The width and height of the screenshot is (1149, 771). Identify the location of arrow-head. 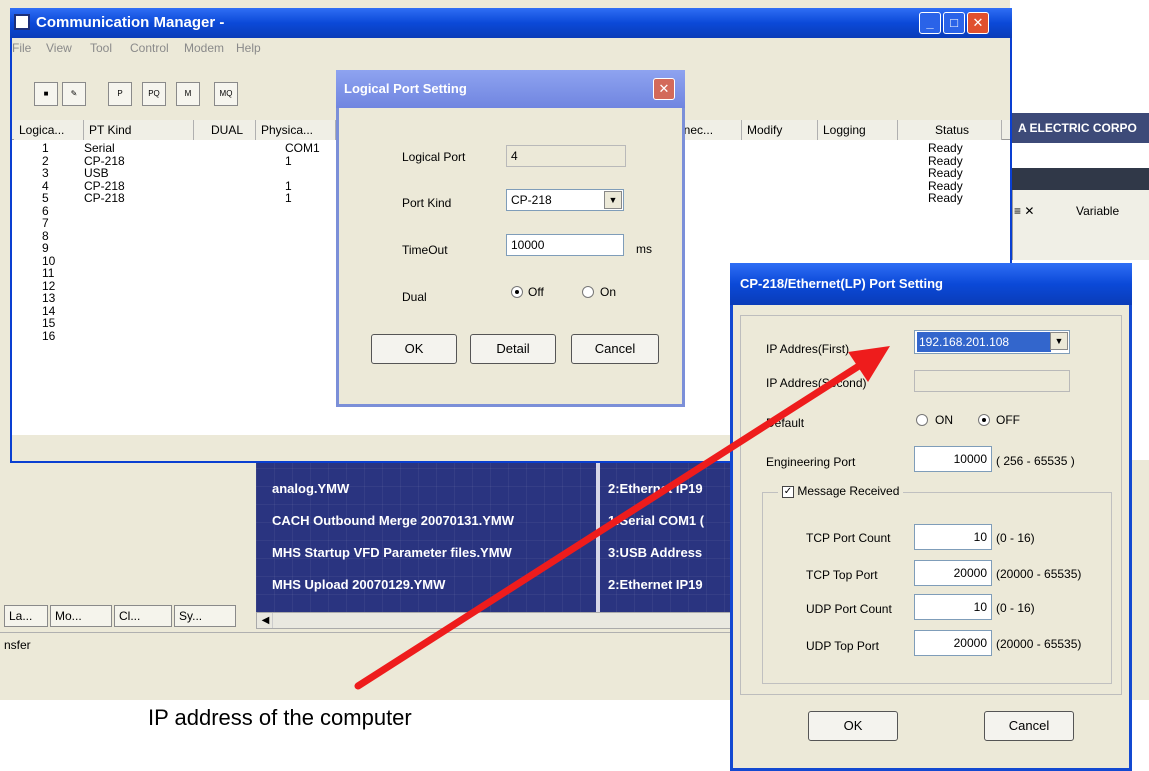
(869, 364).